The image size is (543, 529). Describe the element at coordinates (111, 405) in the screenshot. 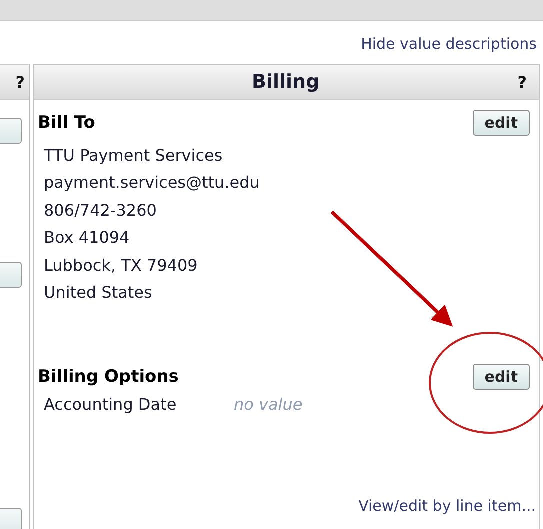

I see `field-label: Accounting Date` at that location.